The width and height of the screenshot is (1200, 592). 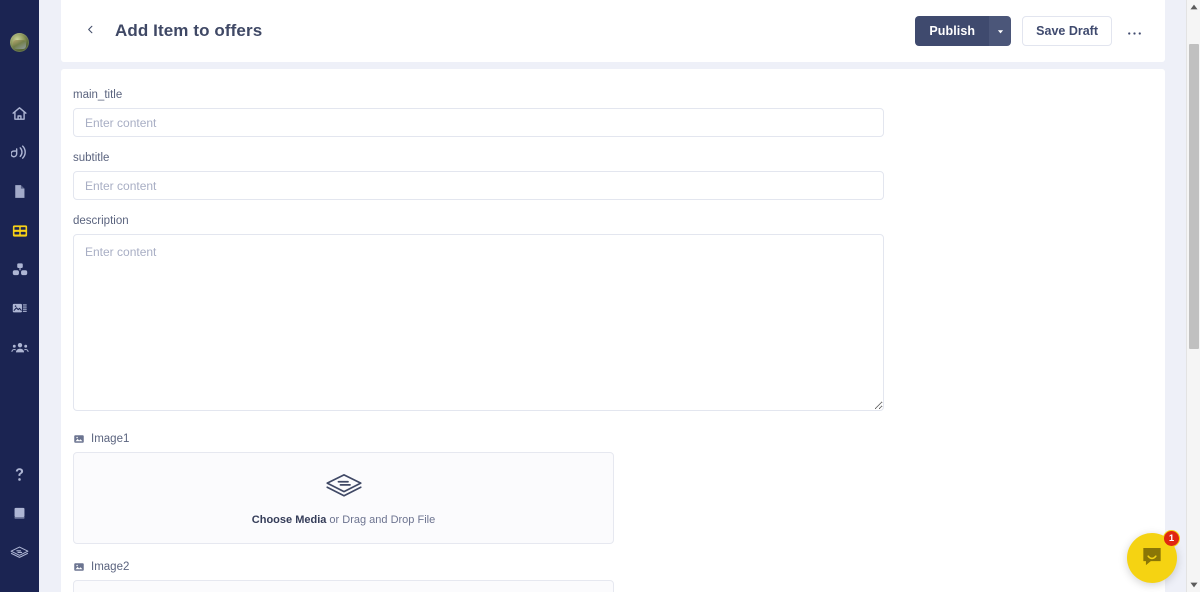 What do you see at coordinates (110, 439) in the screenshot?
I see `field-label-image1-text: Image1` at bounding box center [110, 439].